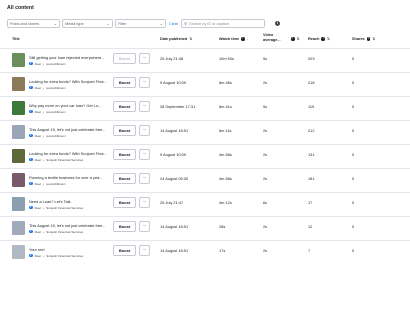 This screenshot has height=320, width=410. I want to click on chevron-down-icon: ⌄, so click(108, 23).